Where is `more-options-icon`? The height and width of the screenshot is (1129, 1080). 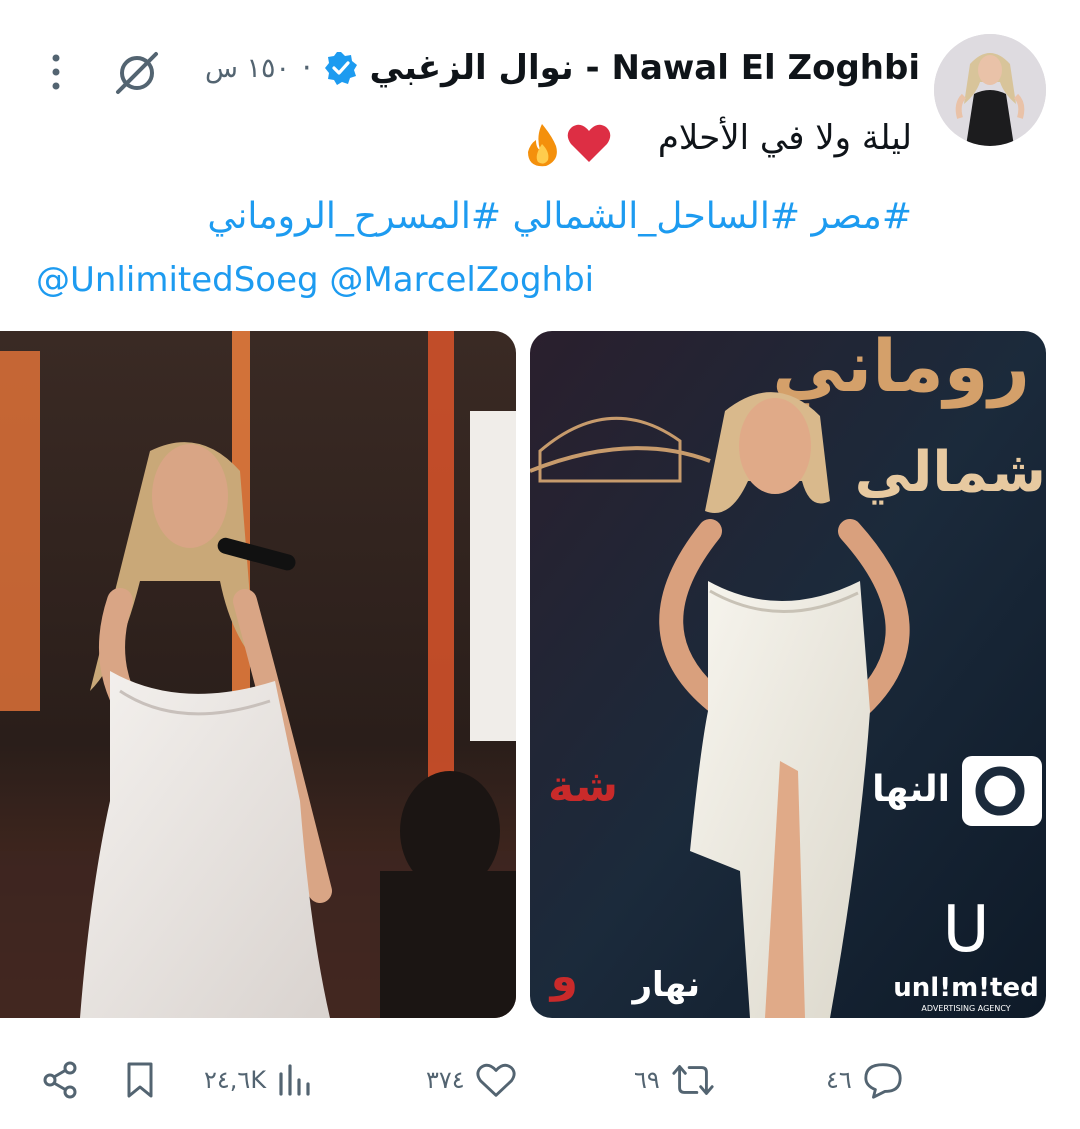 more-options-icon is located at coordinates (56, 72).